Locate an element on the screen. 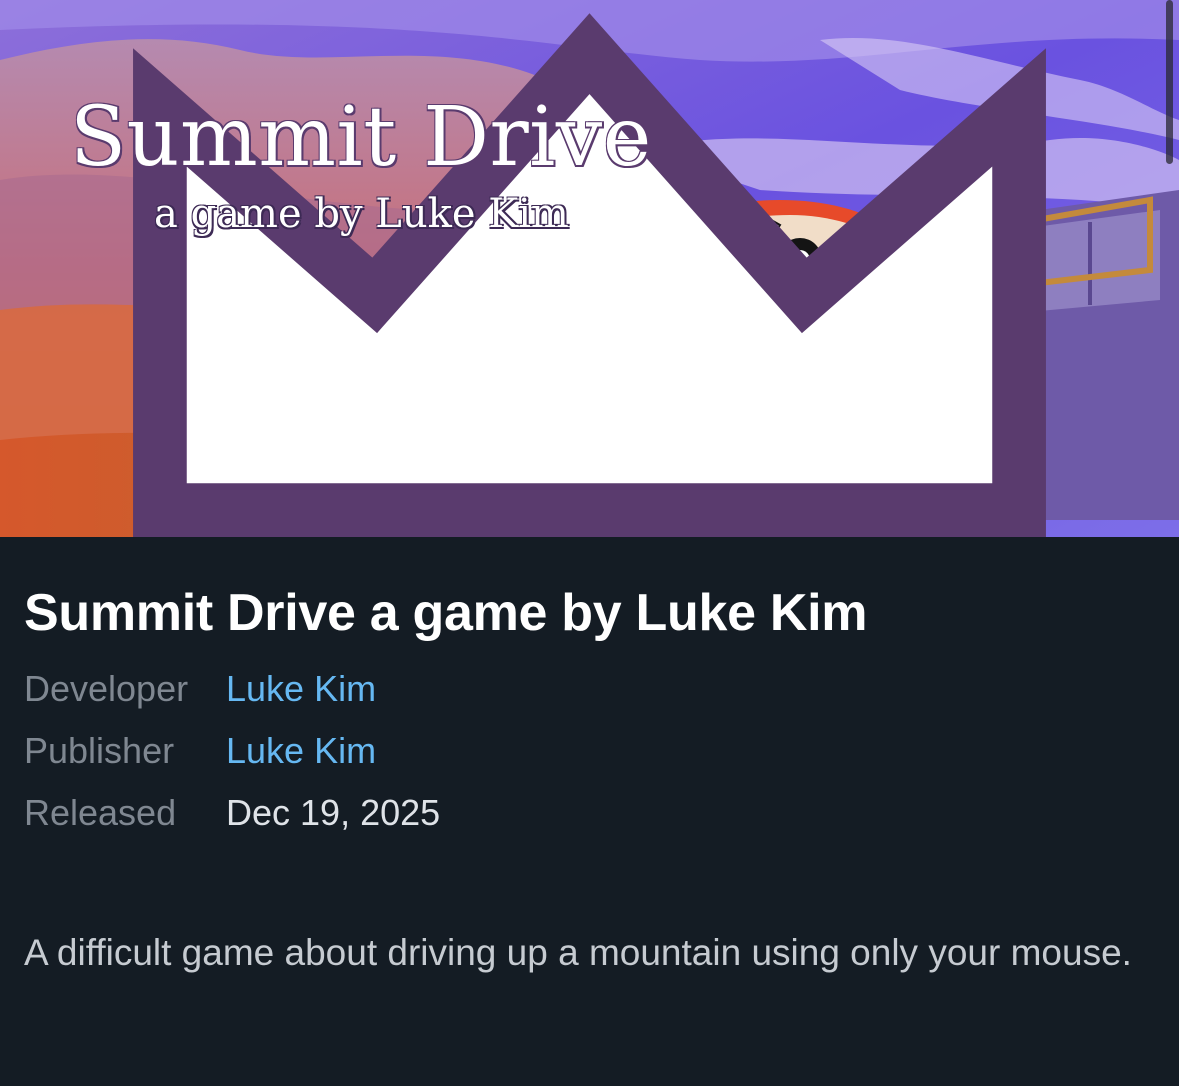  publisher-row: Publisher Luke Kim is located at coordinates (589, 751).